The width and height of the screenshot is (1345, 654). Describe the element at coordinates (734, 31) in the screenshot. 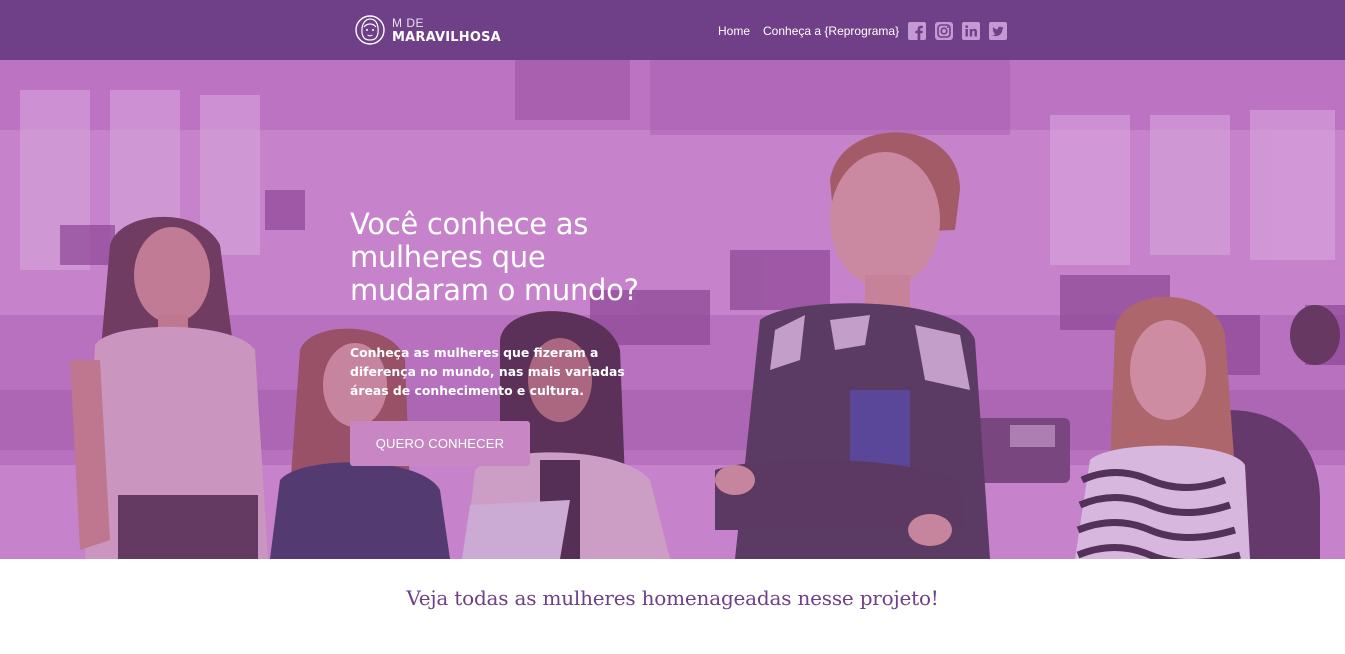

I see `nav-item-home: Home` at that location.